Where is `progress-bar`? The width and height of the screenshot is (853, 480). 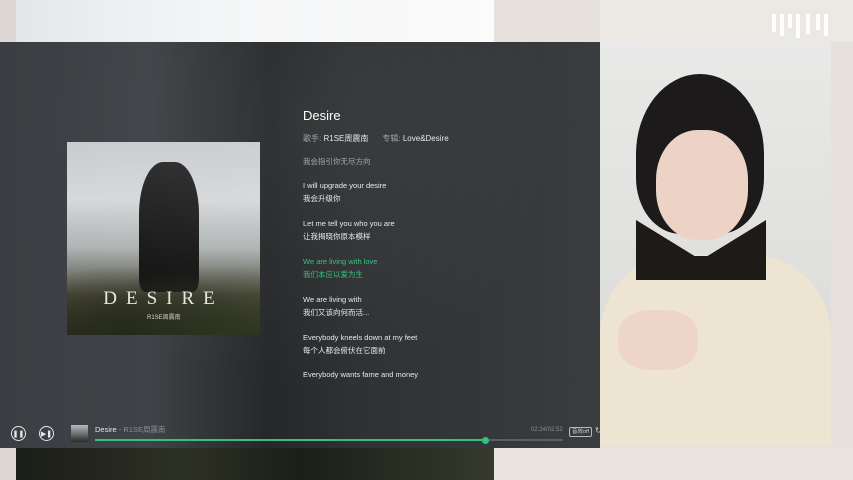 progress-bar is located at coordinates (329, 440).